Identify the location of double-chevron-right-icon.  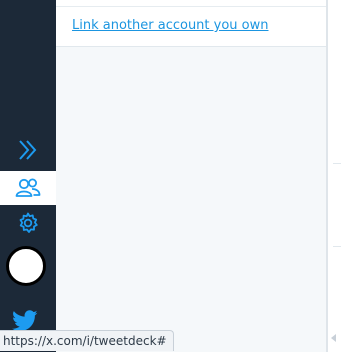
(28, 150).